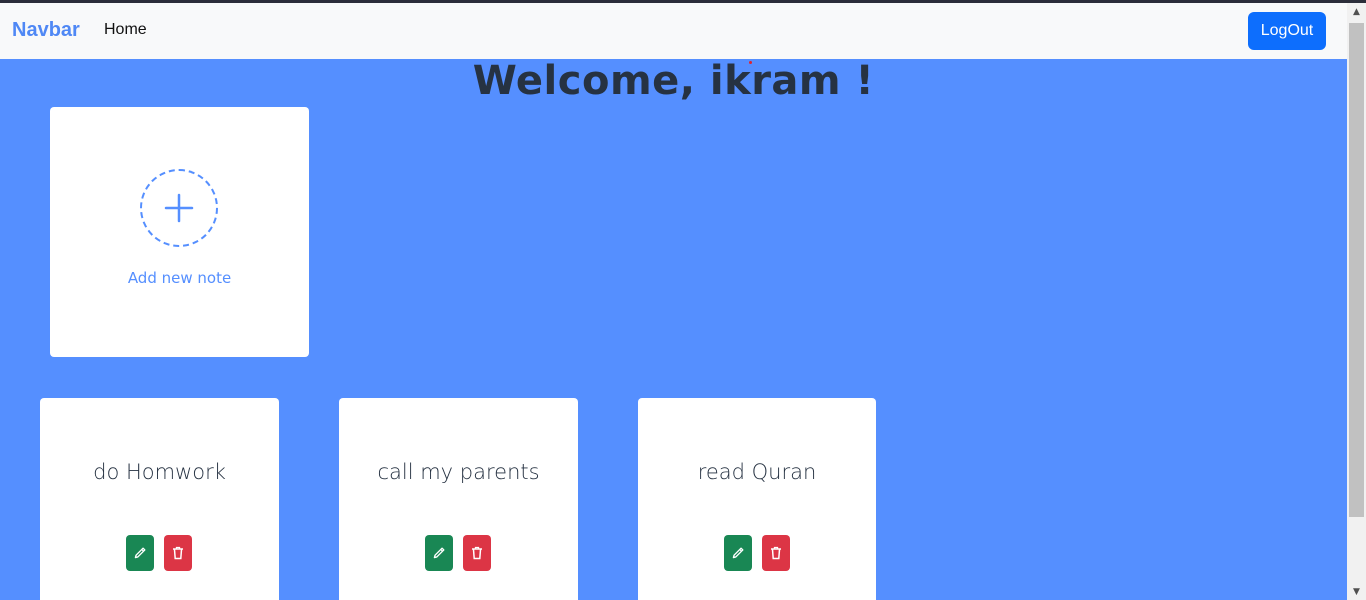 The height and width of the screenshot is (600, 1366). What do you see at coordinates (458, 499) in the screenshot?
I see `note-card: call my parents` at bounding box center [458, 499].